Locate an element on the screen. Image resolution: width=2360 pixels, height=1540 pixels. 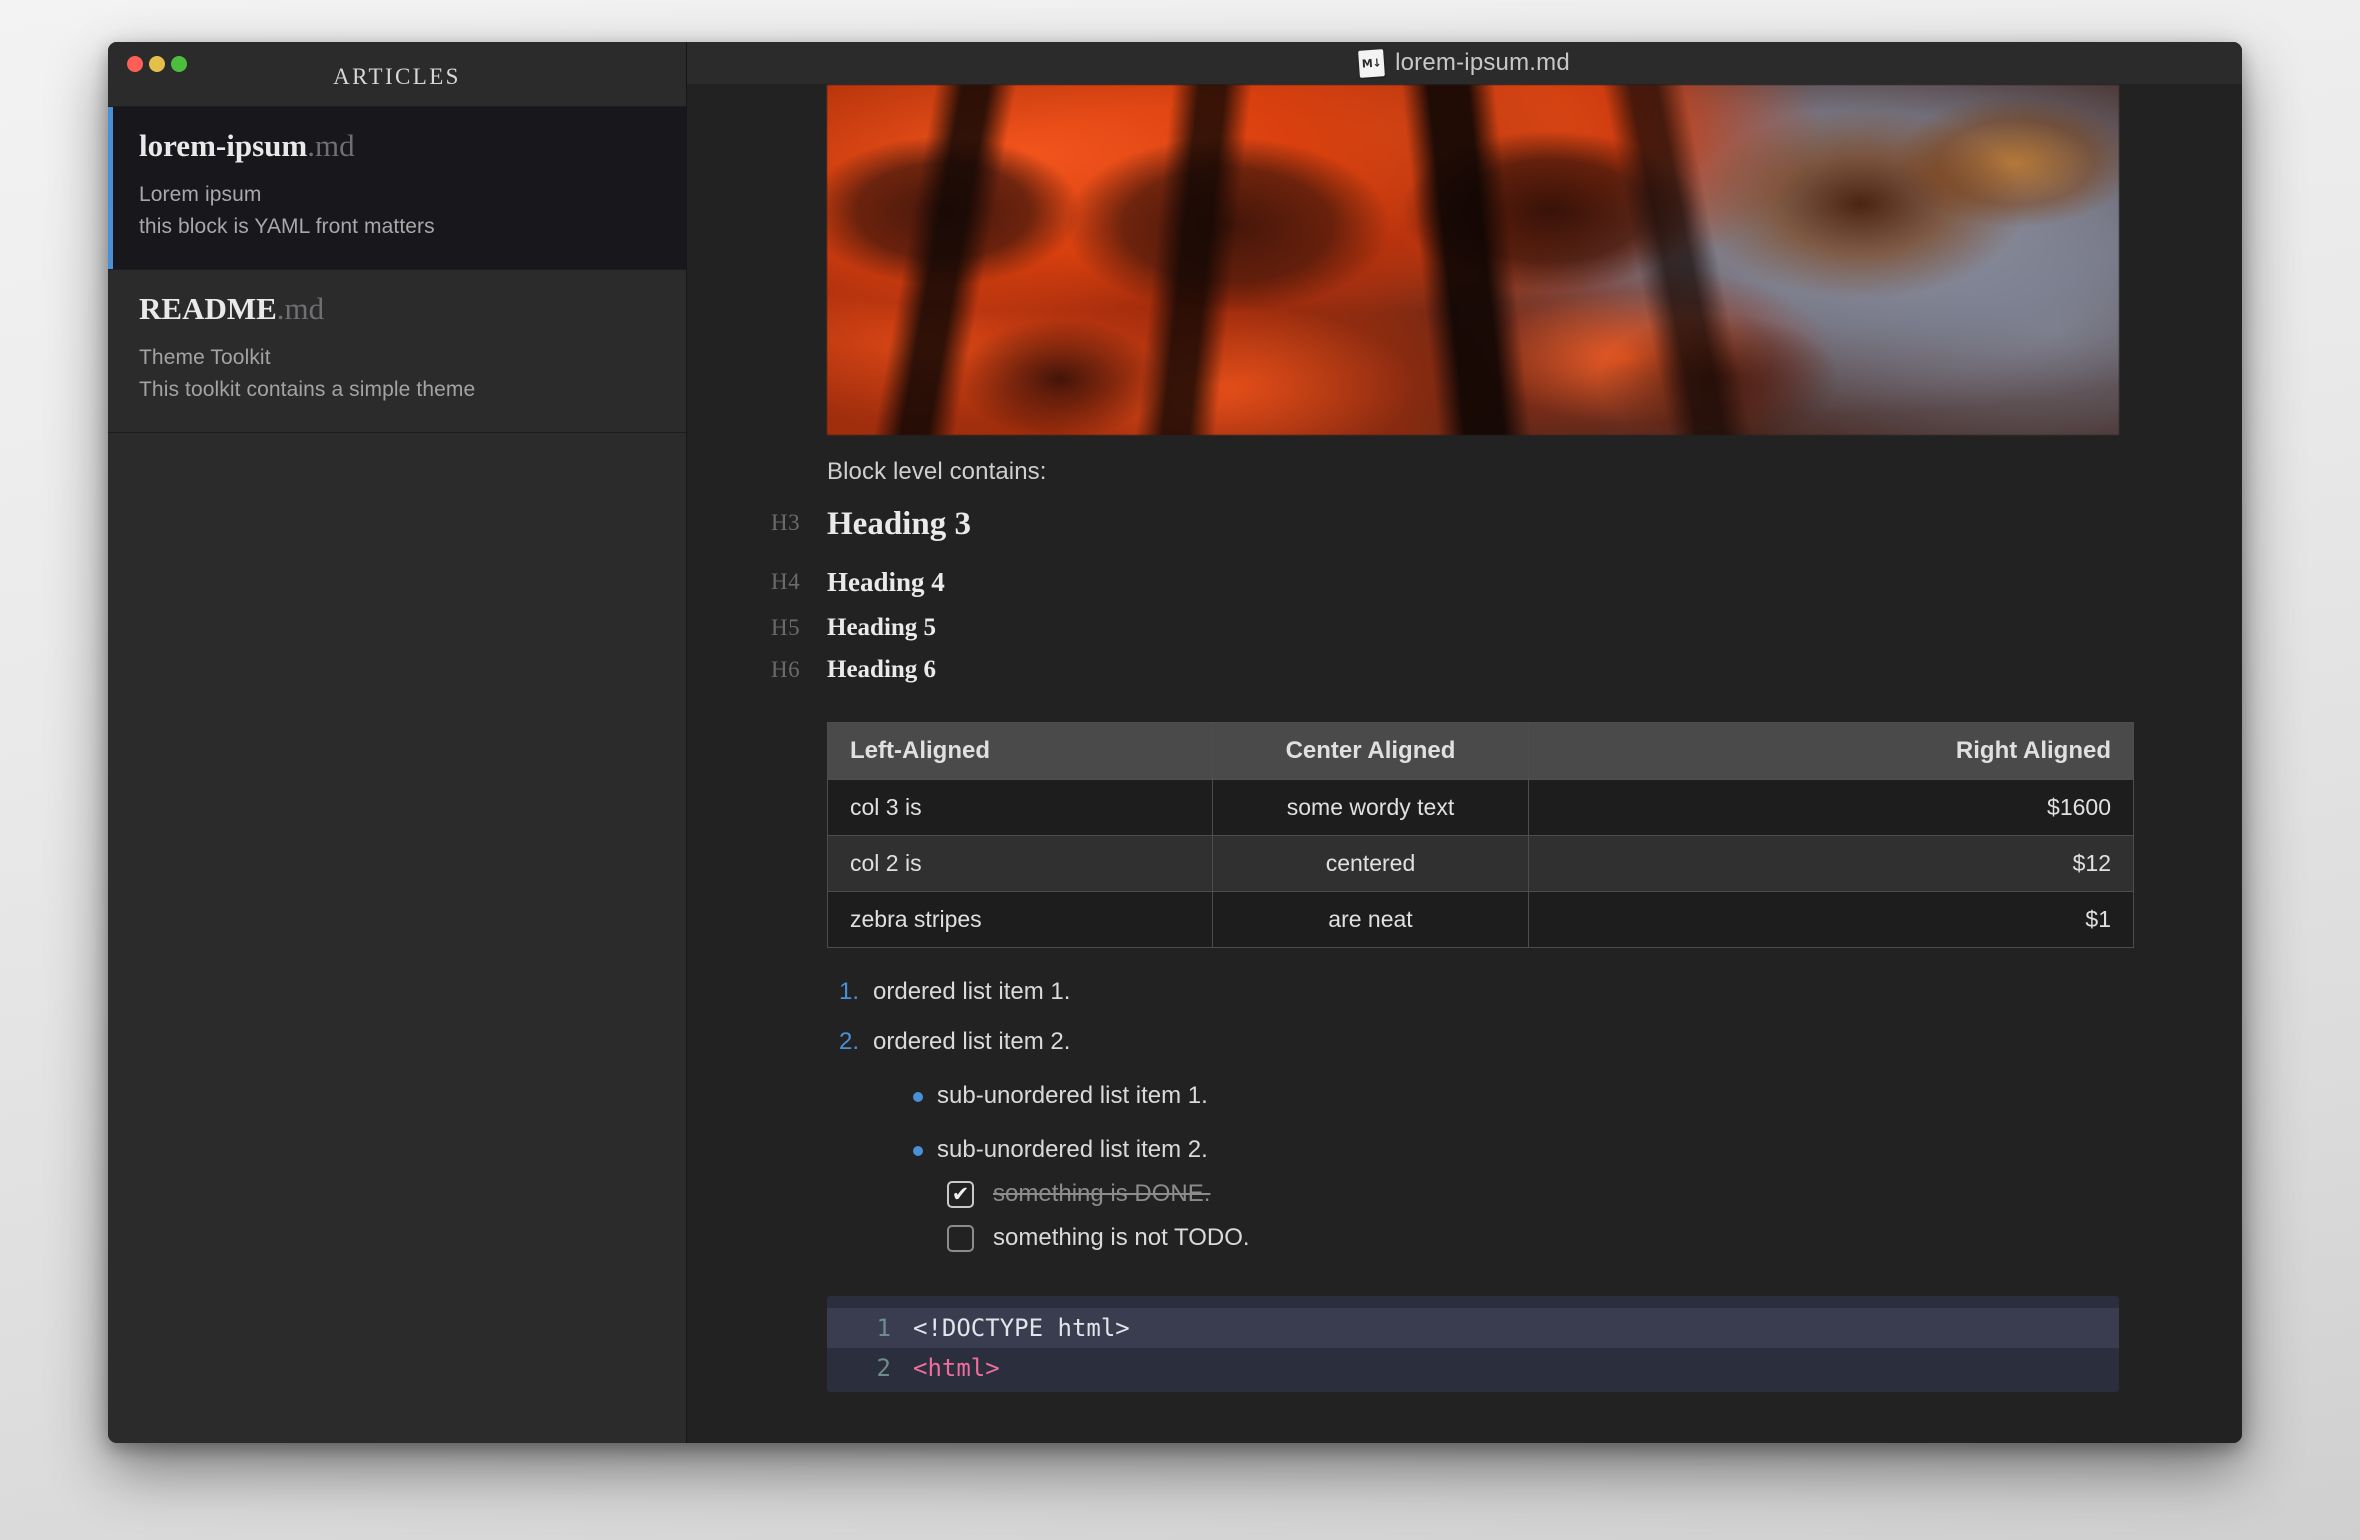
markdown-file-icon: M↓ is located at coordinates (1371, 63).